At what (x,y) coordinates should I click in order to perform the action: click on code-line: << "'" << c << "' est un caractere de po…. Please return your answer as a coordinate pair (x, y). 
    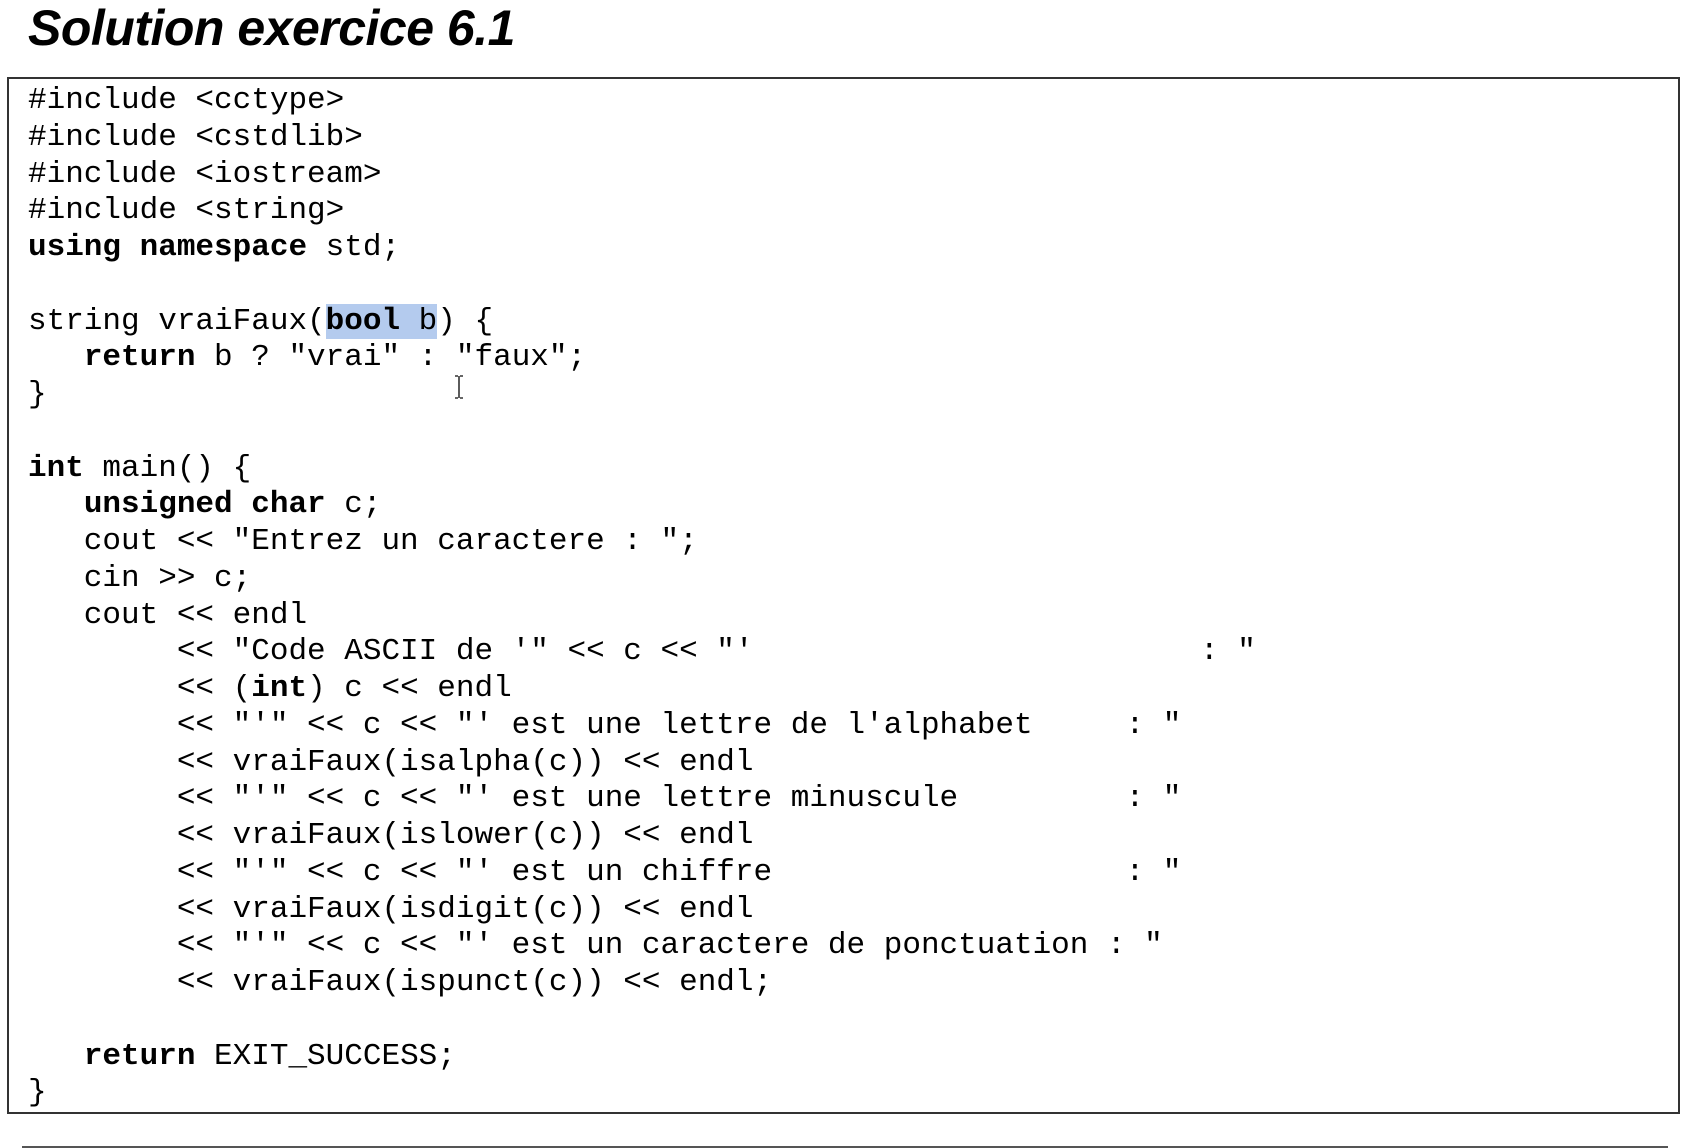
    Looking at the image, I should click on (595, 946).